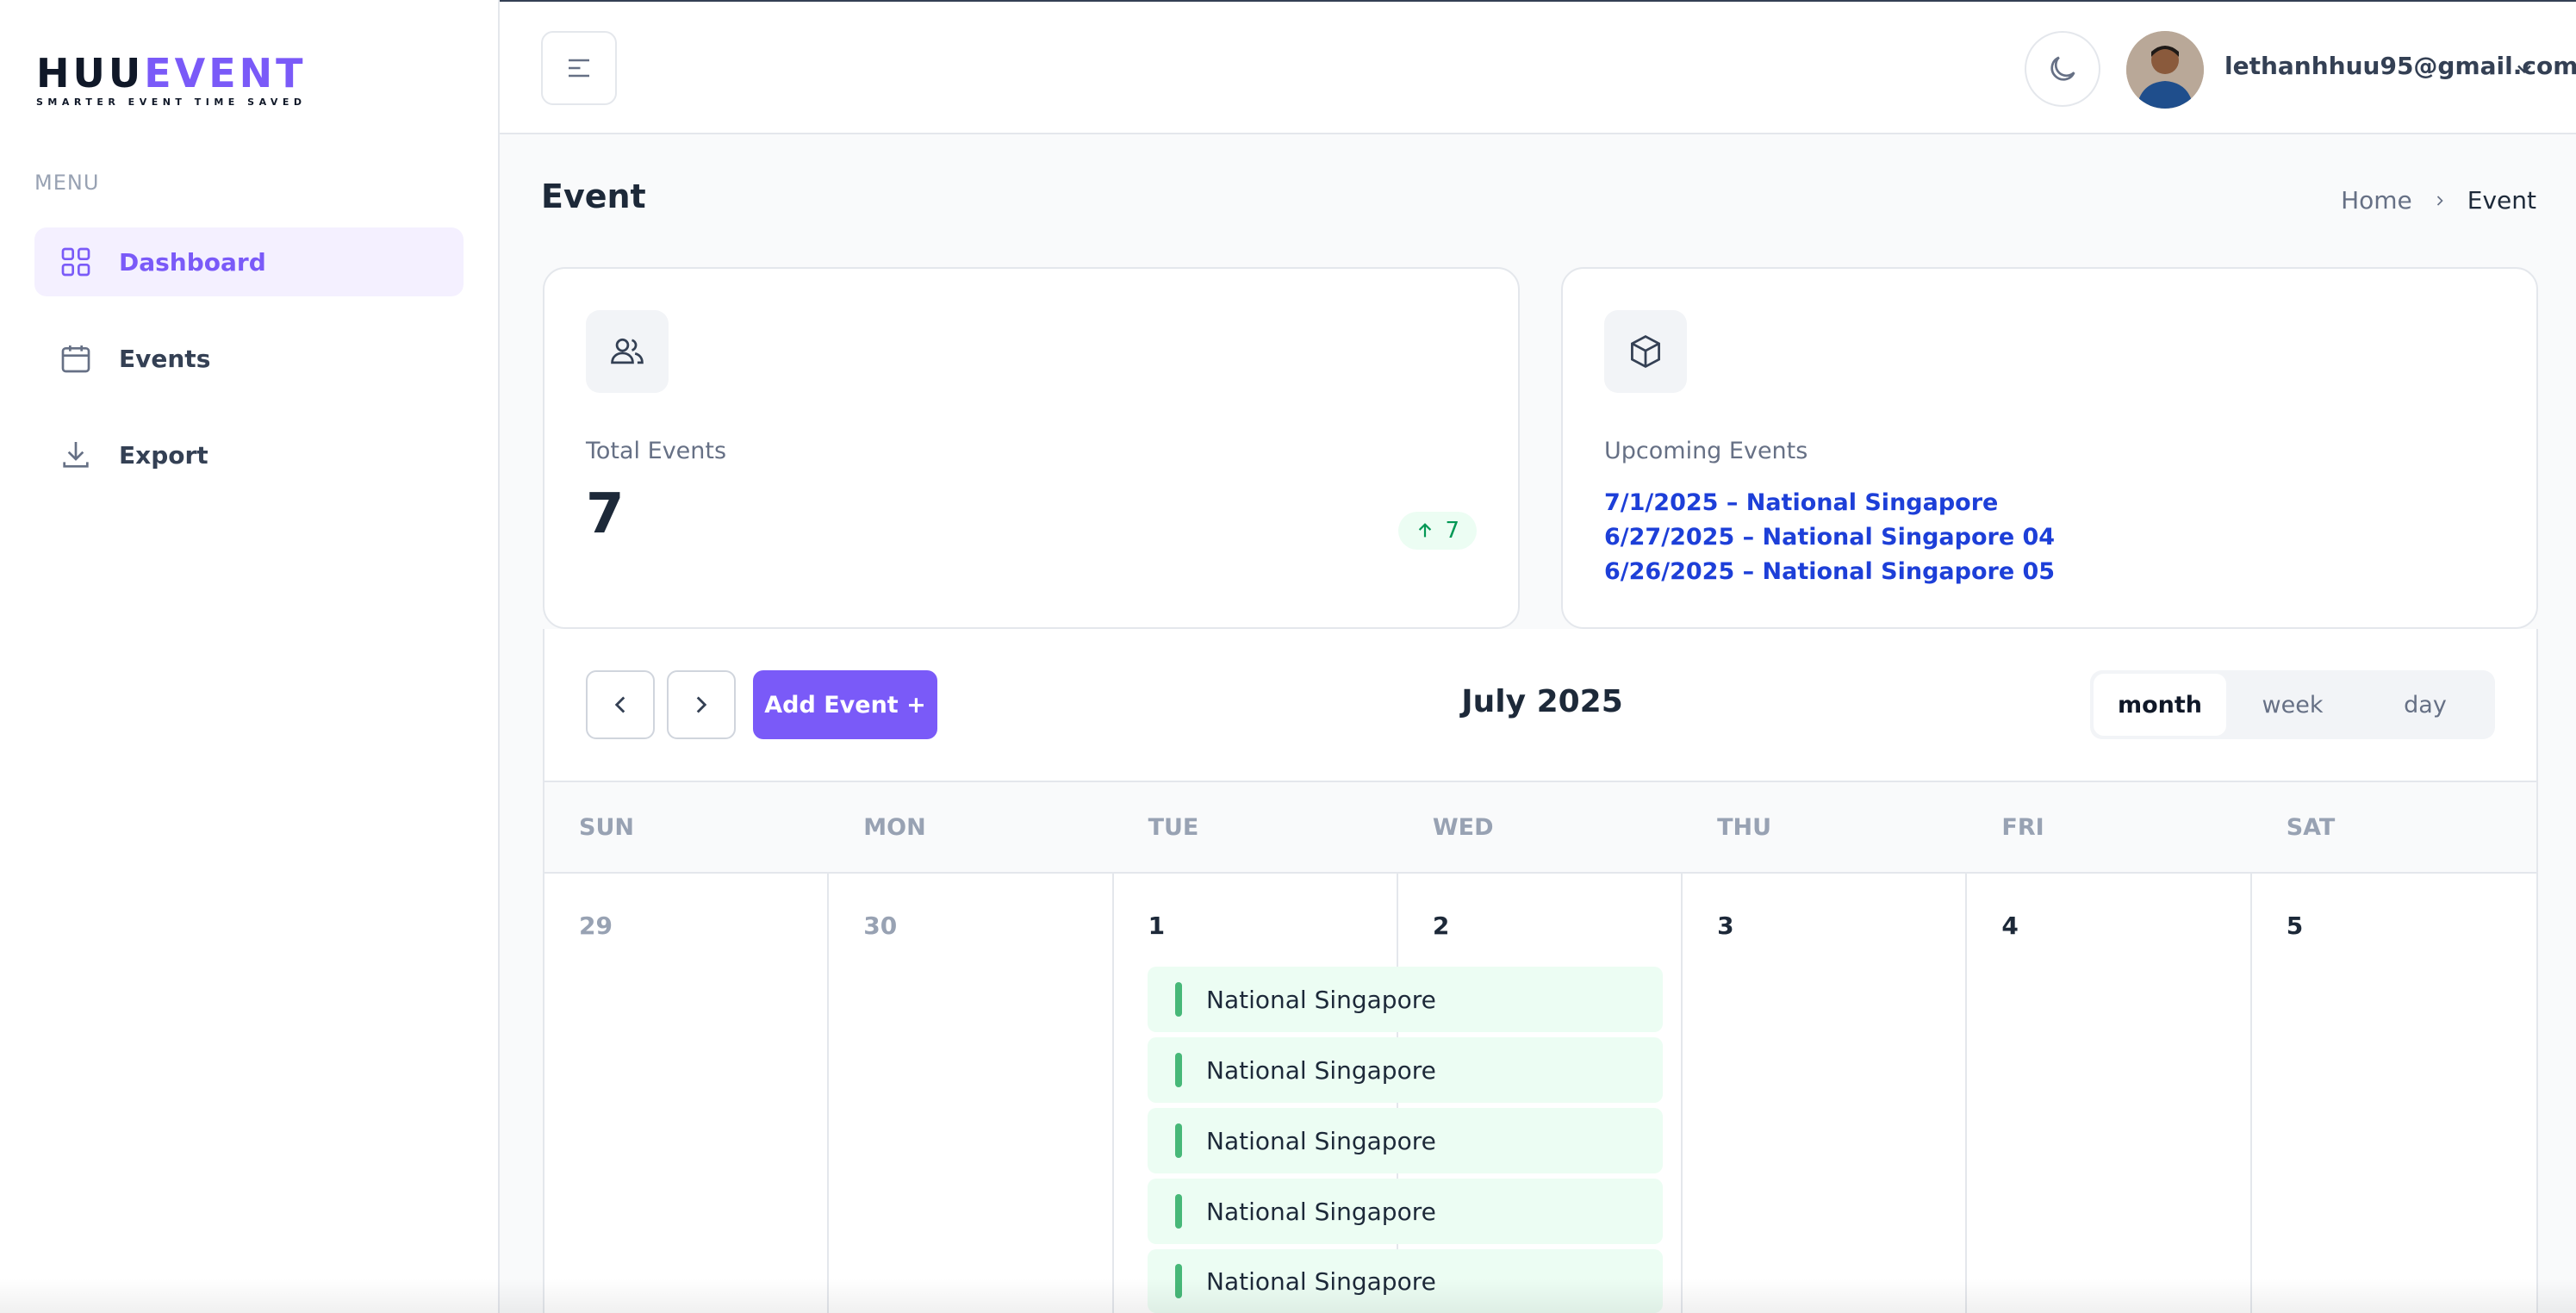 The width and height of the screenshot is (2576, 1313). I want to click on view-month-button: month, so click(2160, 705).